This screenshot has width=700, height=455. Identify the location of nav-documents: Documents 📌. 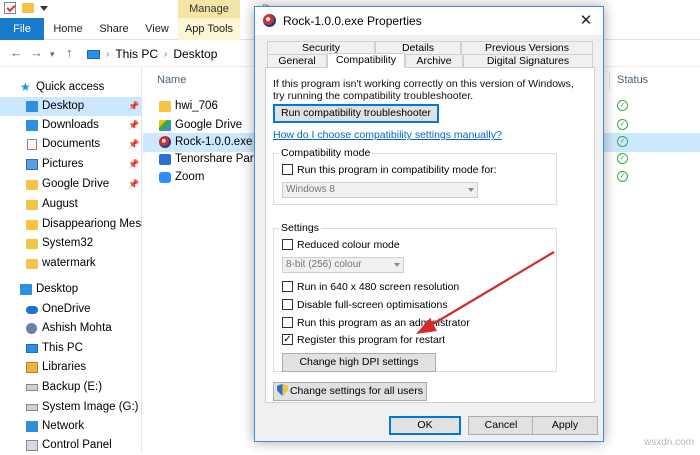
(71, 144).